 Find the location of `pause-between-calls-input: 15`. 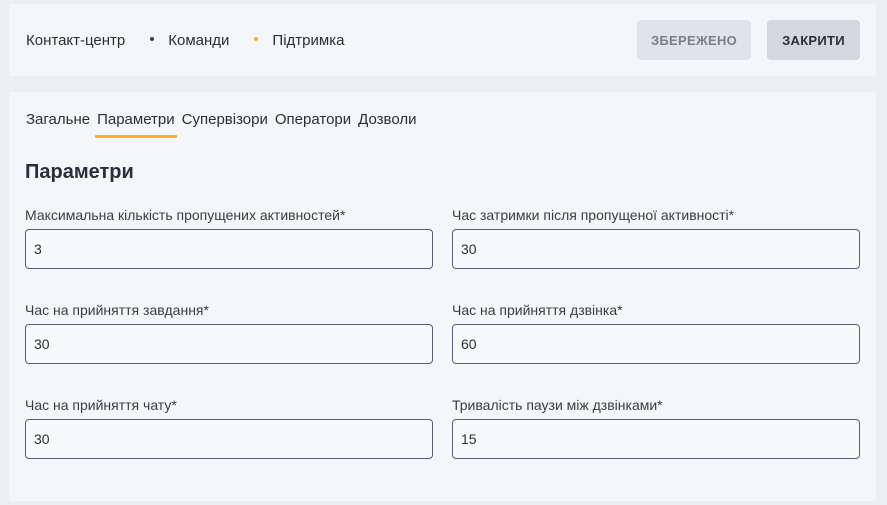

pause-between-calls-input: 15 is located at coordinates (656, 439).